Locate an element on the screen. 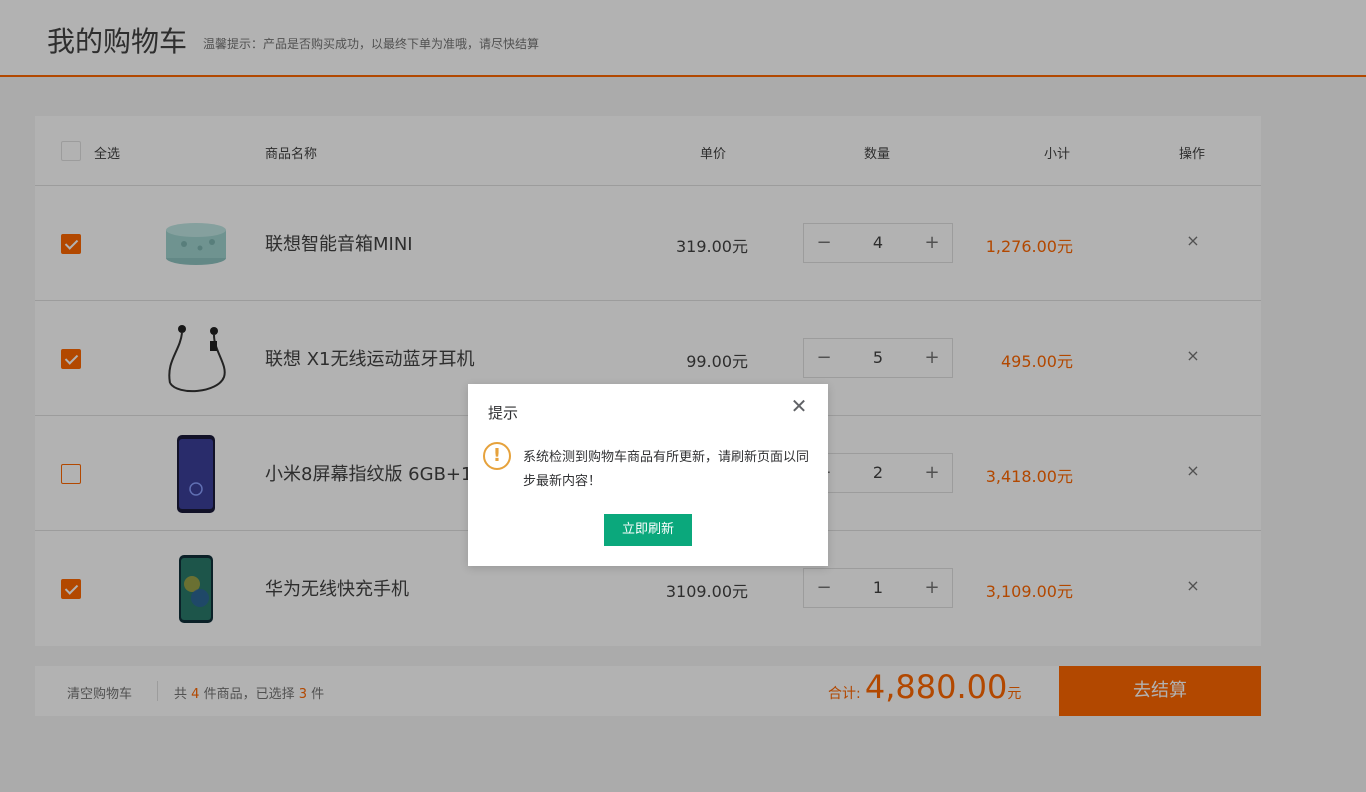 The width and height of the screenshot is (1366, 792). warning-icon: ! is located at coordinates (497, 456).